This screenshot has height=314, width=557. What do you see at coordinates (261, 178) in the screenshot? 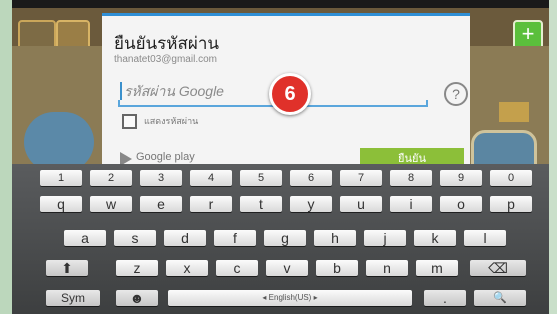
I see `key-5: 5` at bounding box center [261, 178].